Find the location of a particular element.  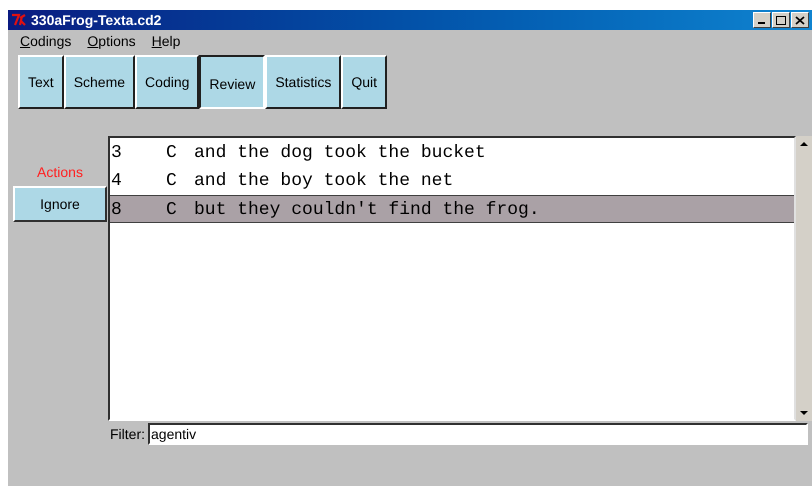

minimize-button is located at coordinates (762, 20).